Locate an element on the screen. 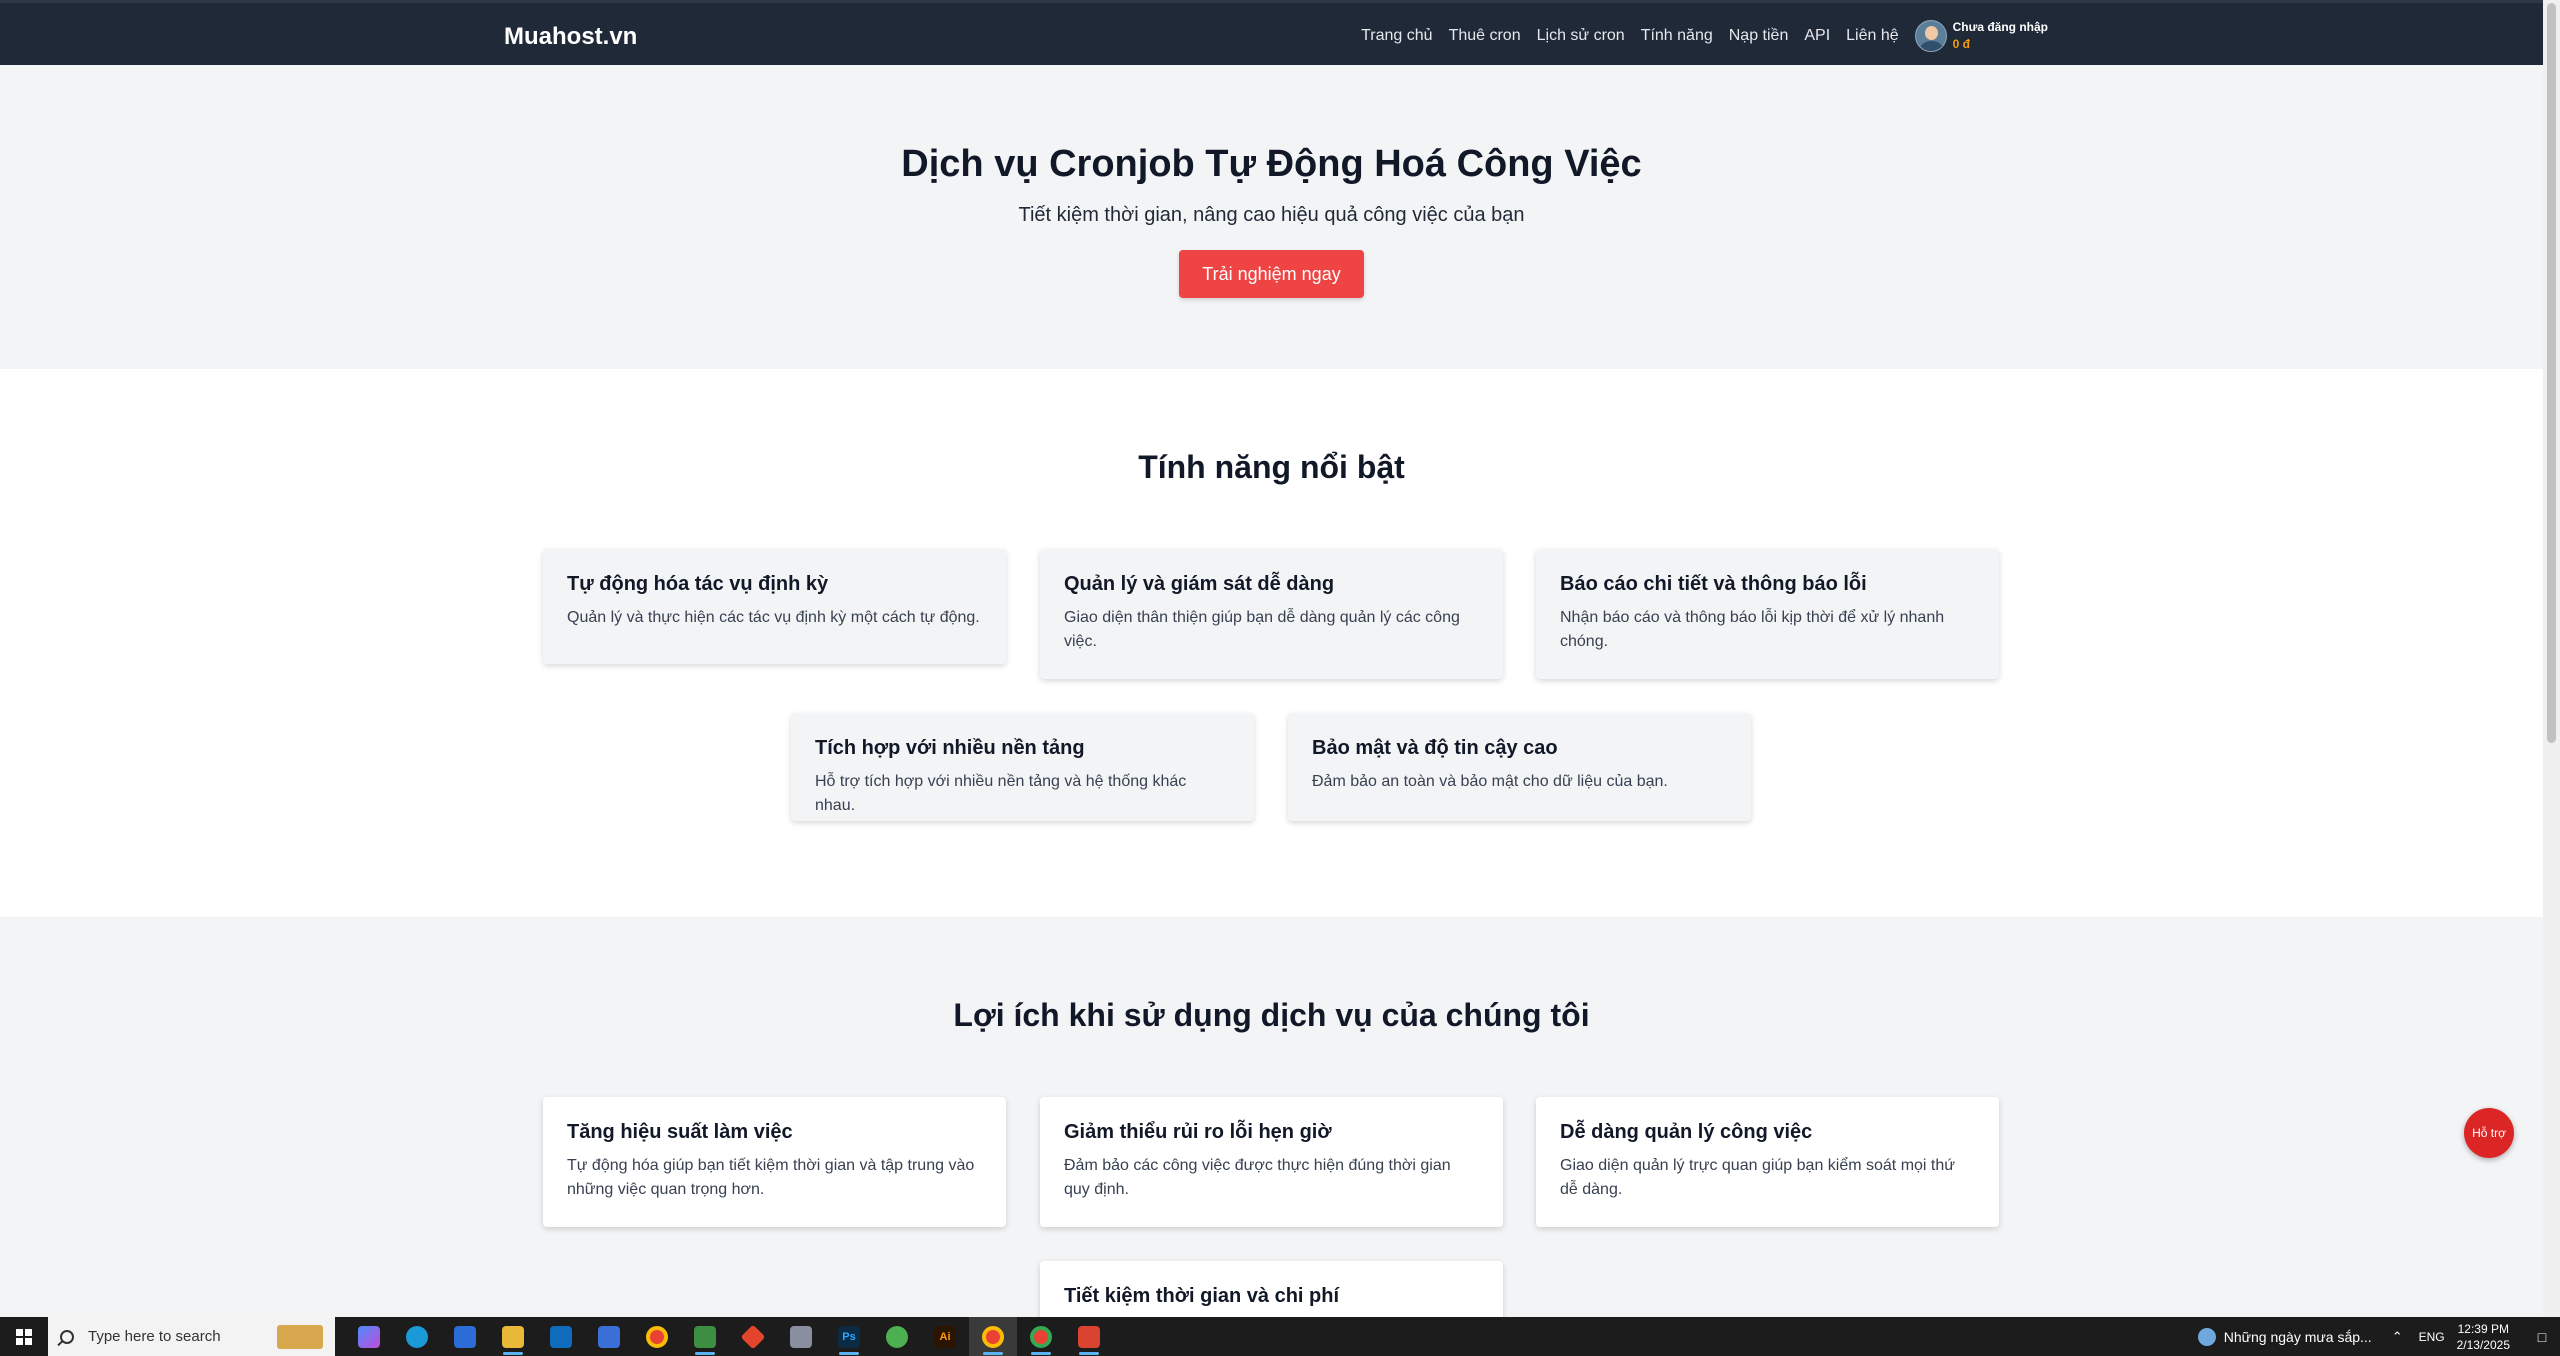 The image size is (2560, 1356). hero-title: Dịch vụ Cronjob Tự Động Hoá Công Việc is located at coordinates (1271, 164).